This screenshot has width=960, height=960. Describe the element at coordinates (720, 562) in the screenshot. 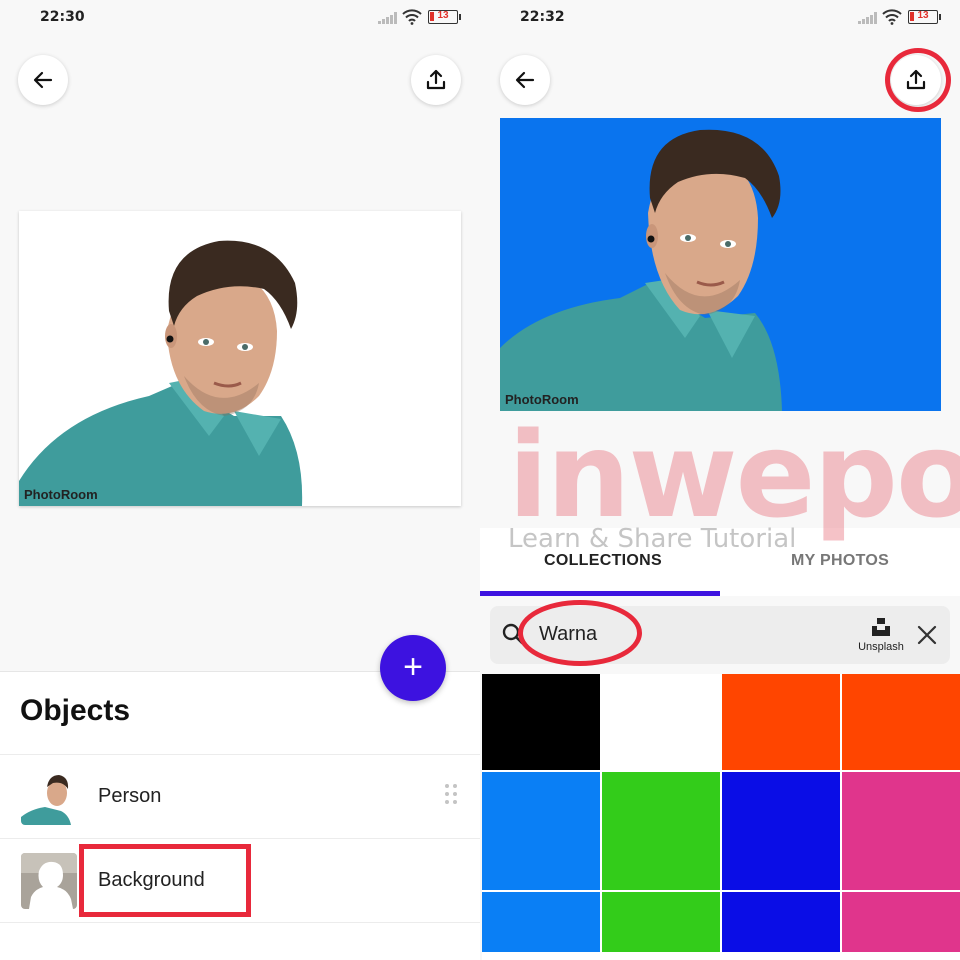

I see `background-tabs: COLLECTIONS MY PHOTOS` at that location.